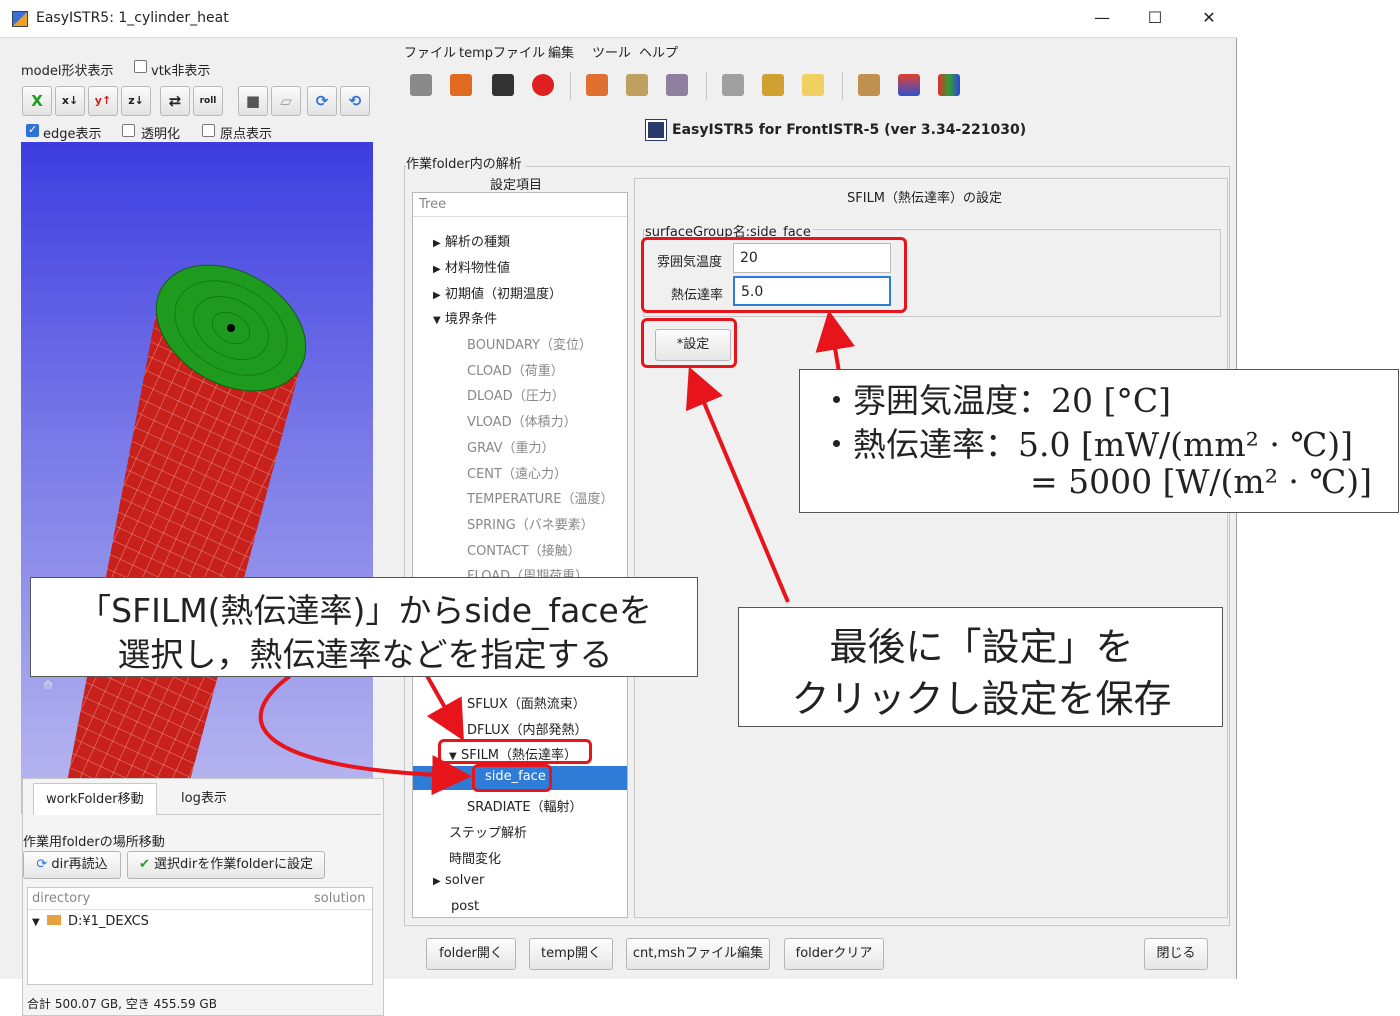 The width and height of the screenshot is (1400, 1016). I want to click on right-note-line-2: クリックし設定を保存, so click(981, 699).